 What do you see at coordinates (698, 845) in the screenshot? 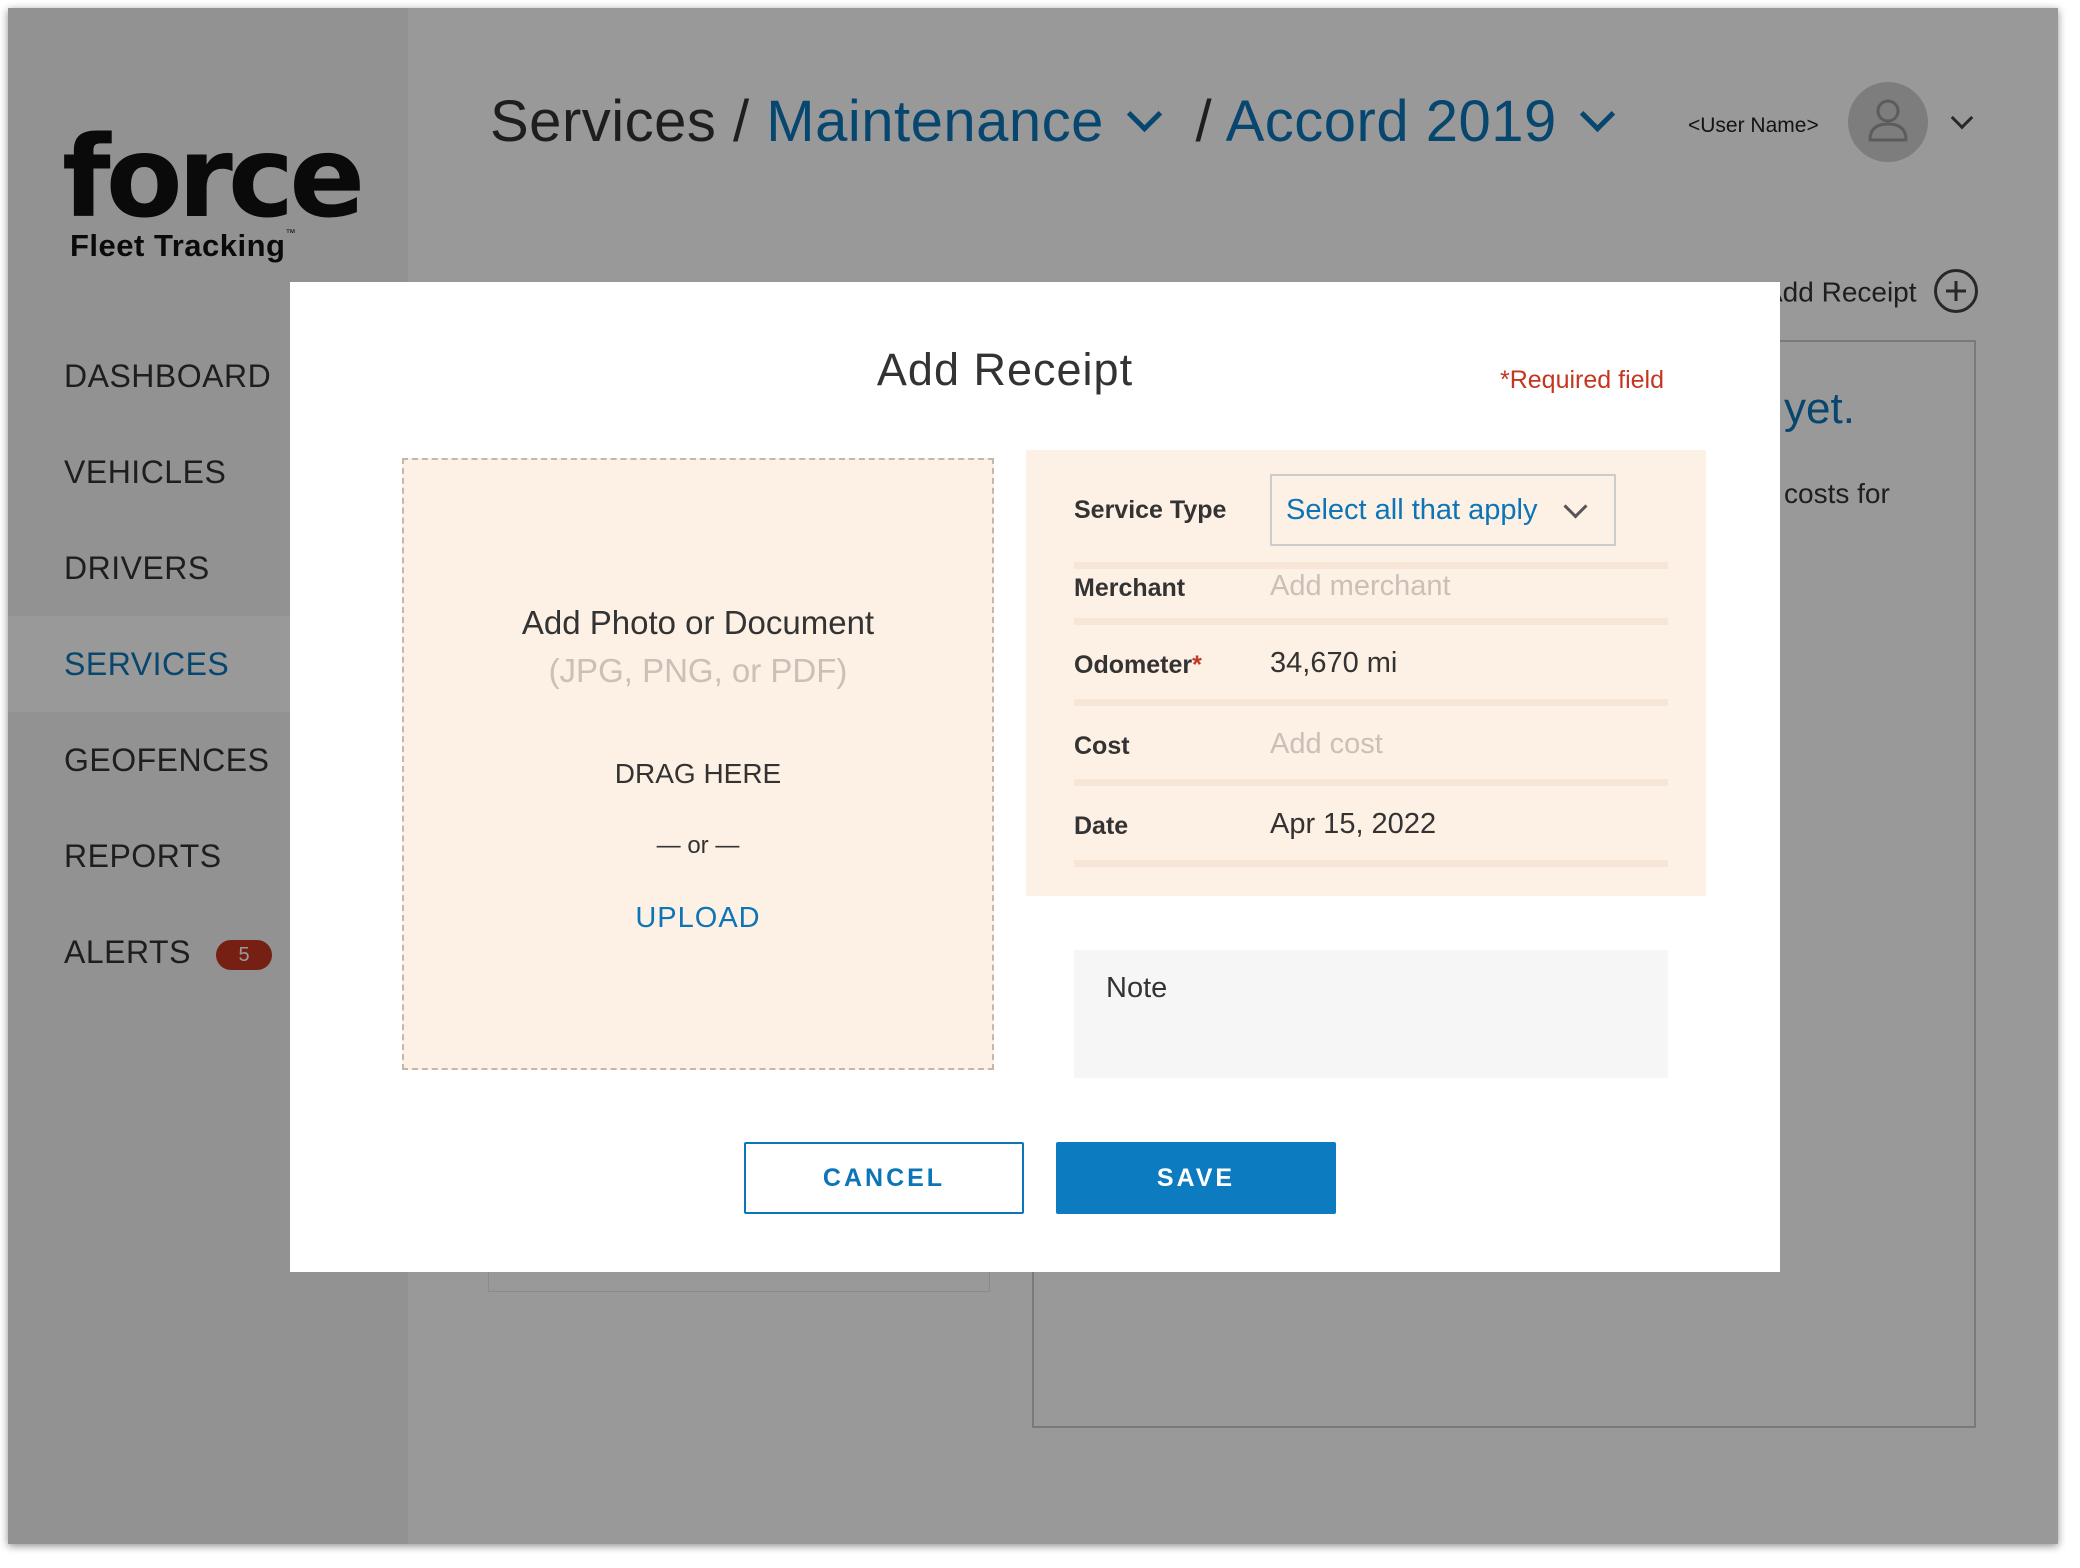
I see `or-divider: — or —` at bounding box center [698, 845].